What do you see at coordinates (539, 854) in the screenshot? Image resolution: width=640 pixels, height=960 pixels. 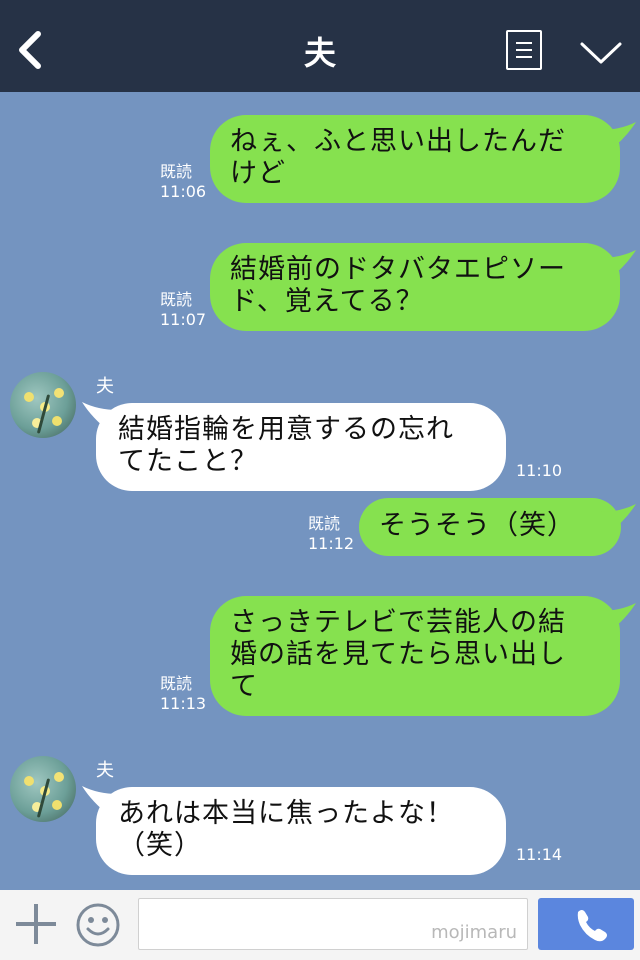 I see `message-time: 11:14` at bounding box center [539, 854].